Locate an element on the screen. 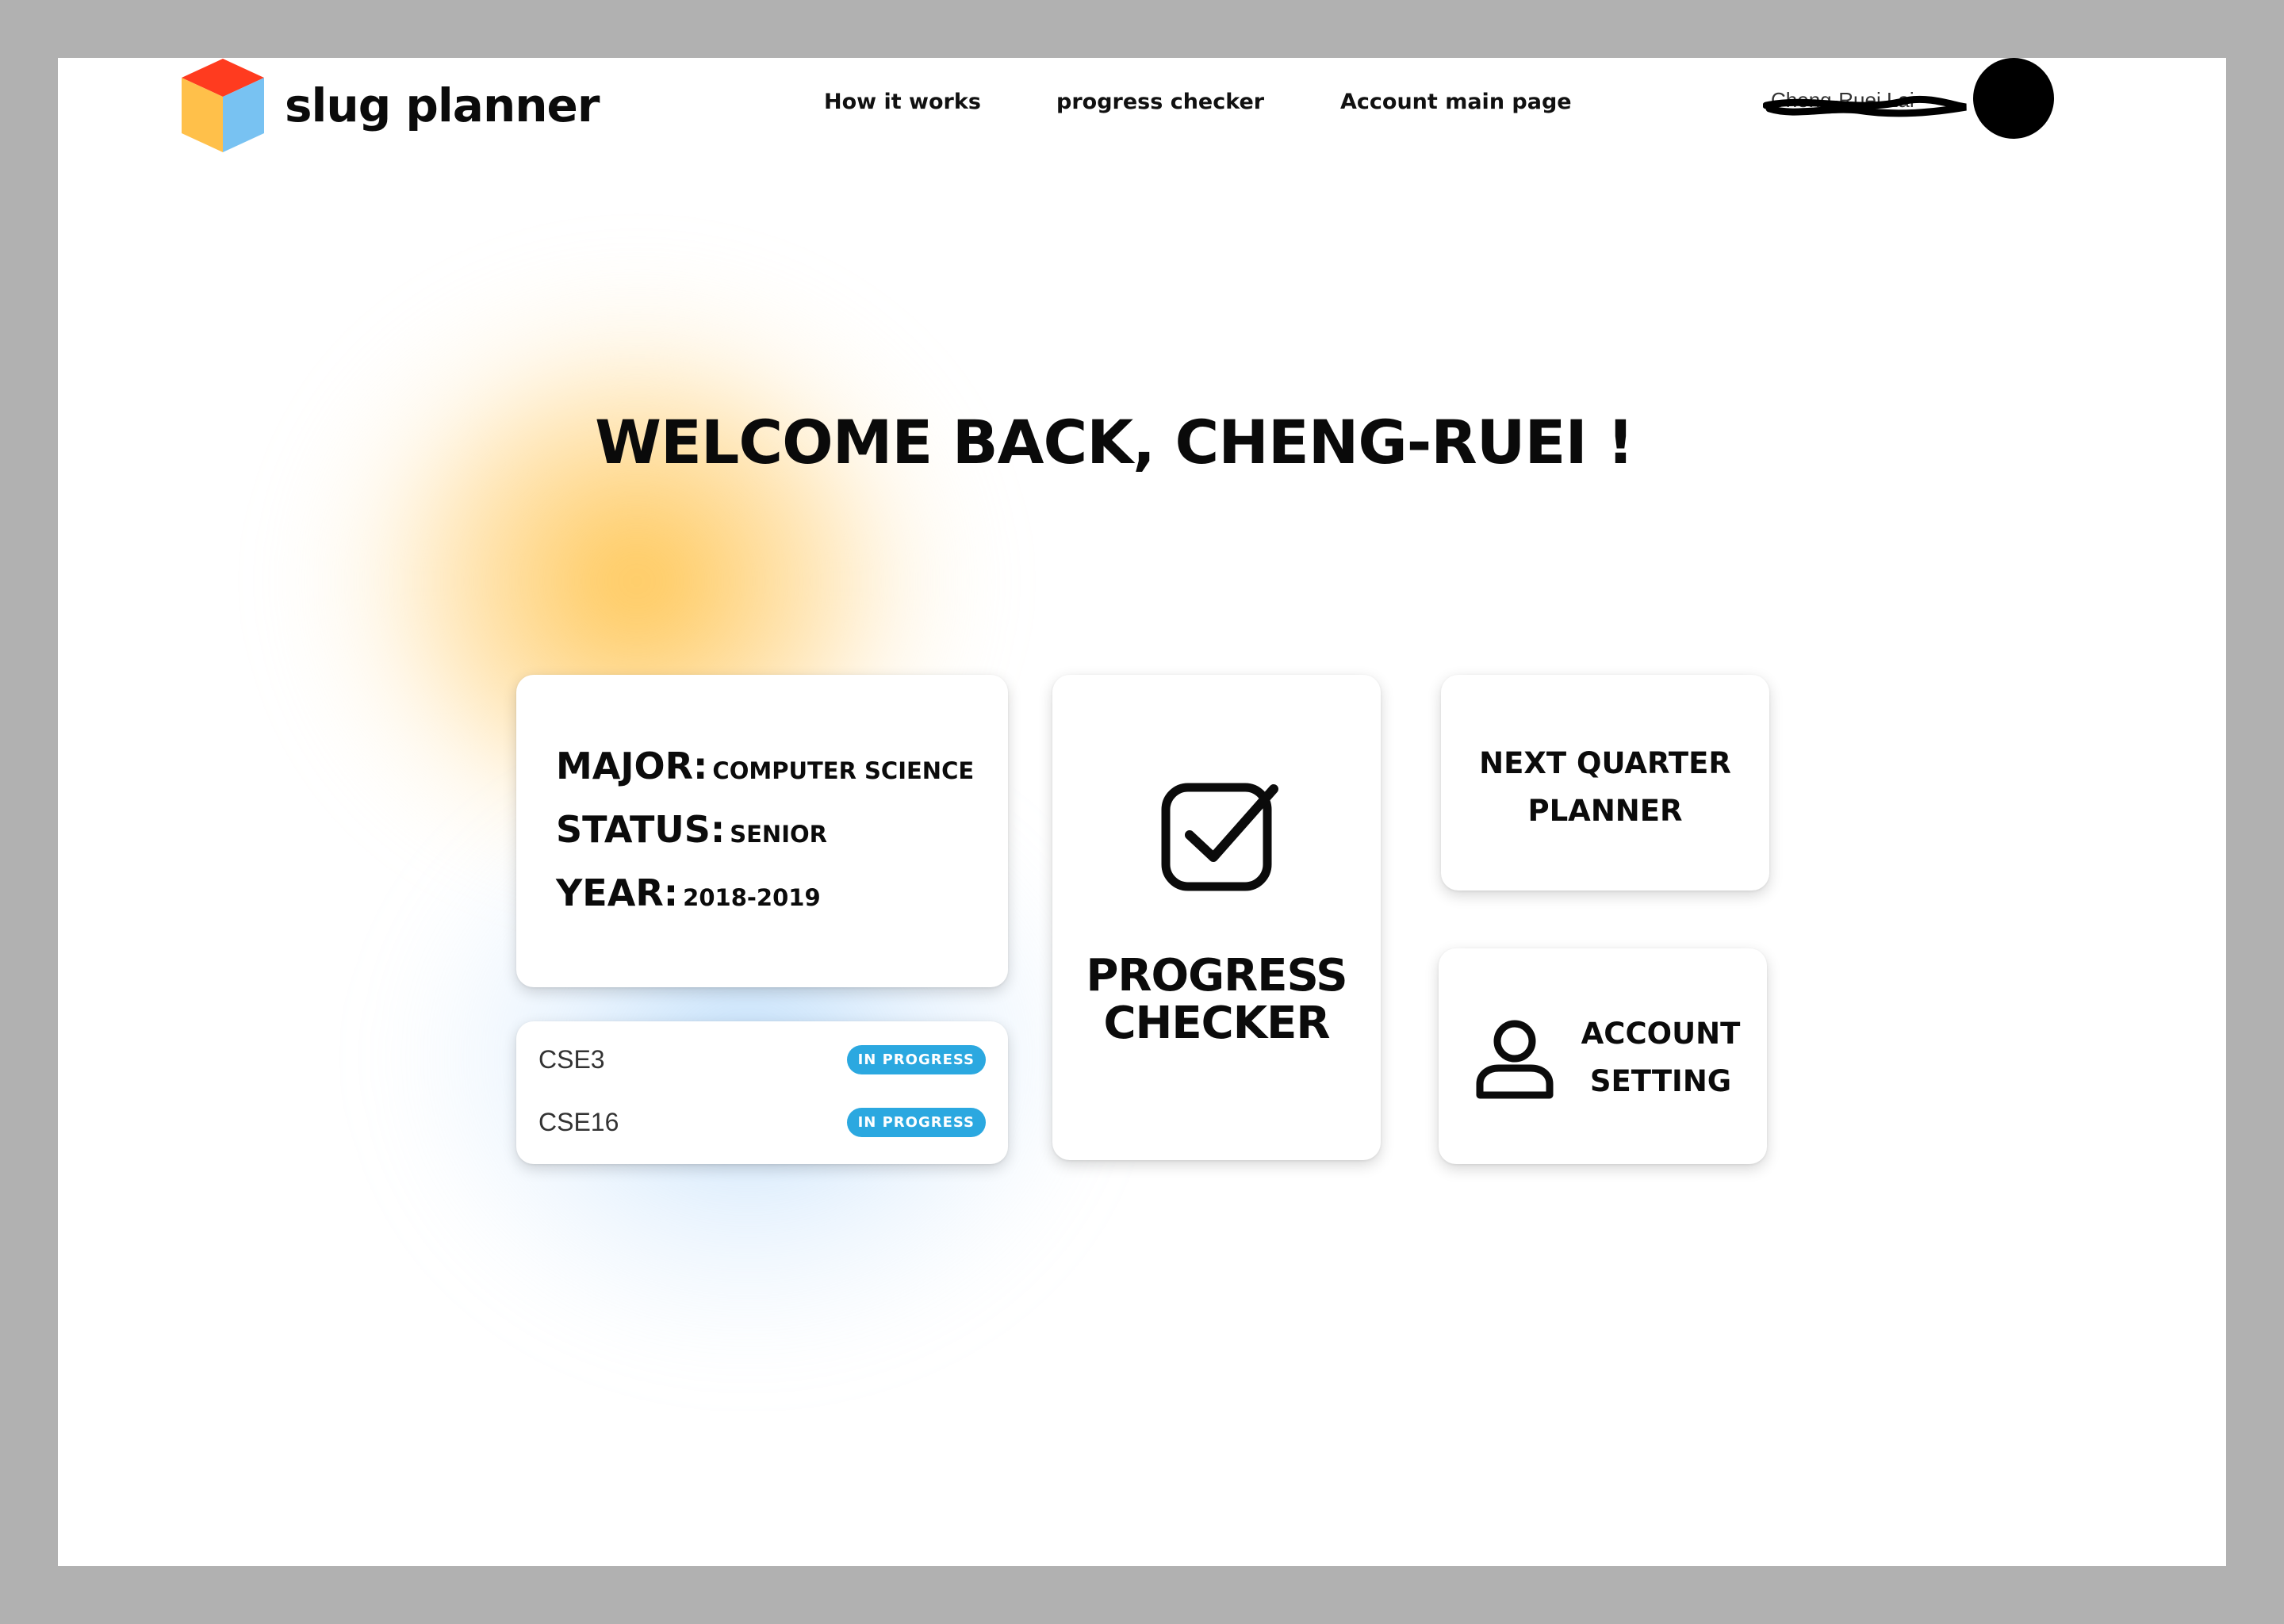  progress-label-line2: CHECKER is located at coordinates (1216, 1023).